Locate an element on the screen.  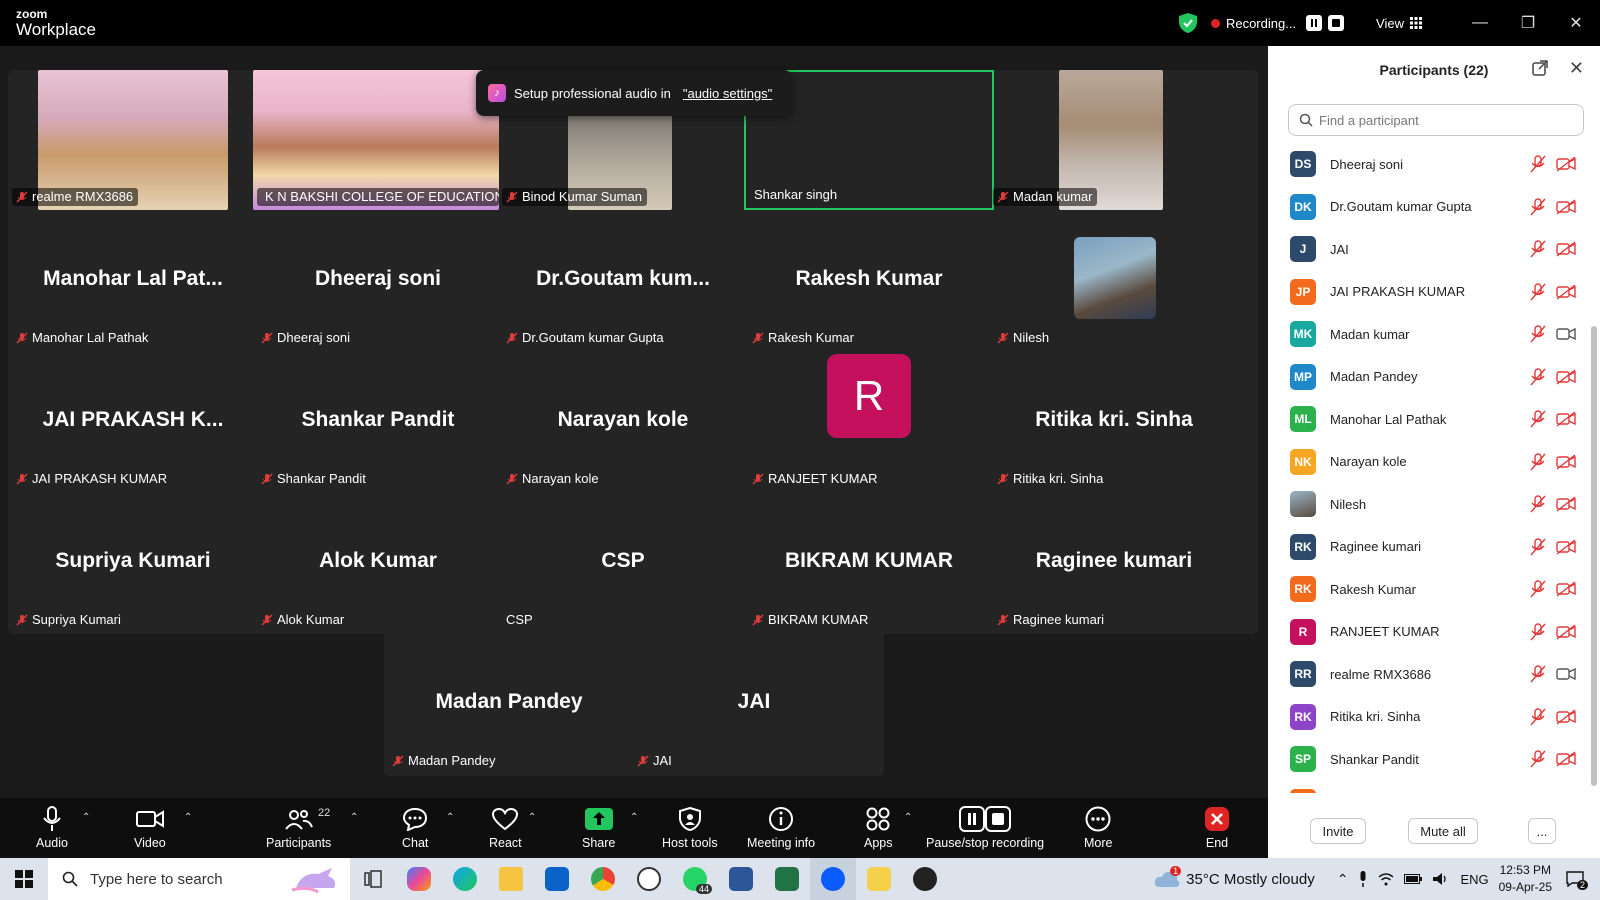
video-tile: Shankar Pandit Shankar Pandit is located at coordinates (378, 422).